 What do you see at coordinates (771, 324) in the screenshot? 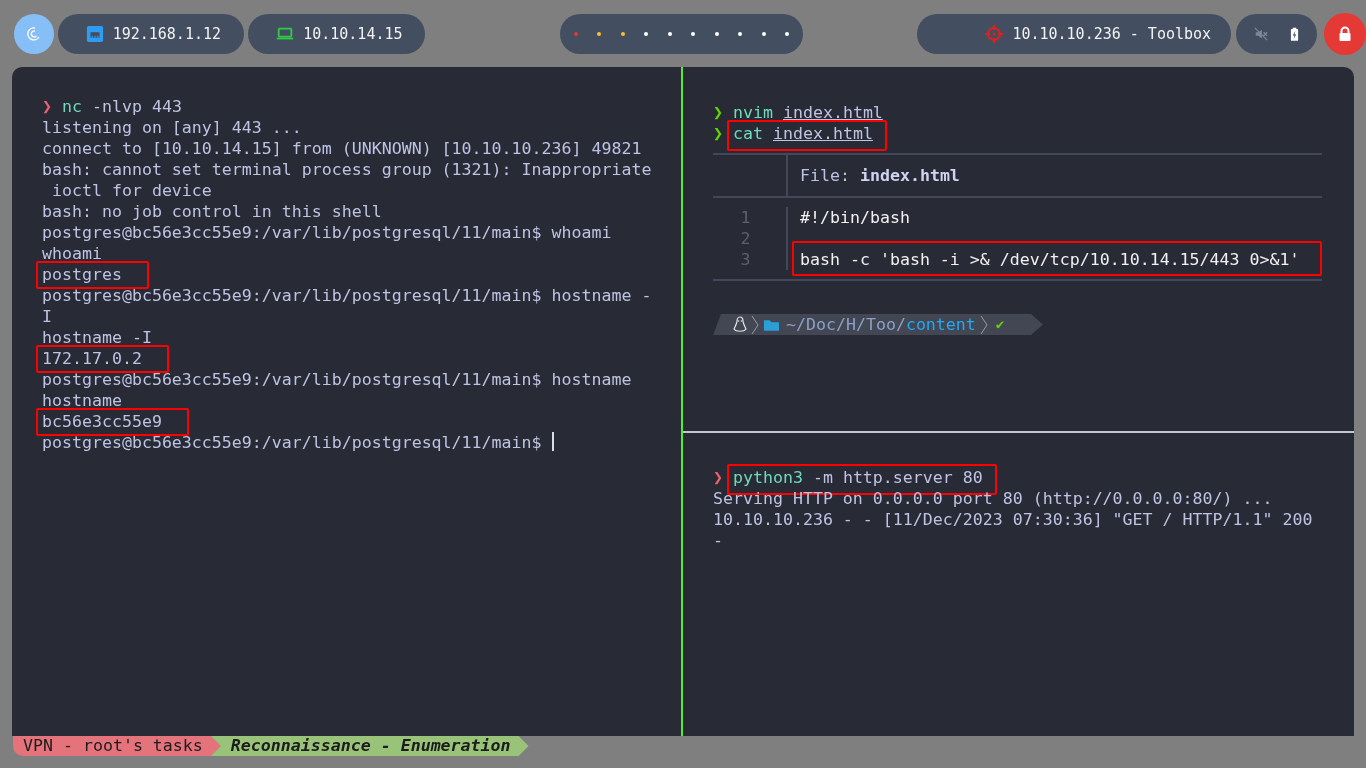
I see `folder-icon` at bounding box center [771, 324].